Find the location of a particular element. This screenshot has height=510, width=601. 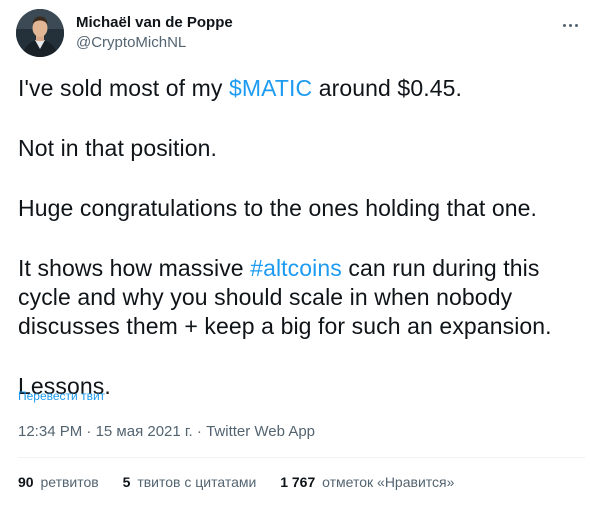

likes-count: 1 767 is located at coordinates (298, 482).